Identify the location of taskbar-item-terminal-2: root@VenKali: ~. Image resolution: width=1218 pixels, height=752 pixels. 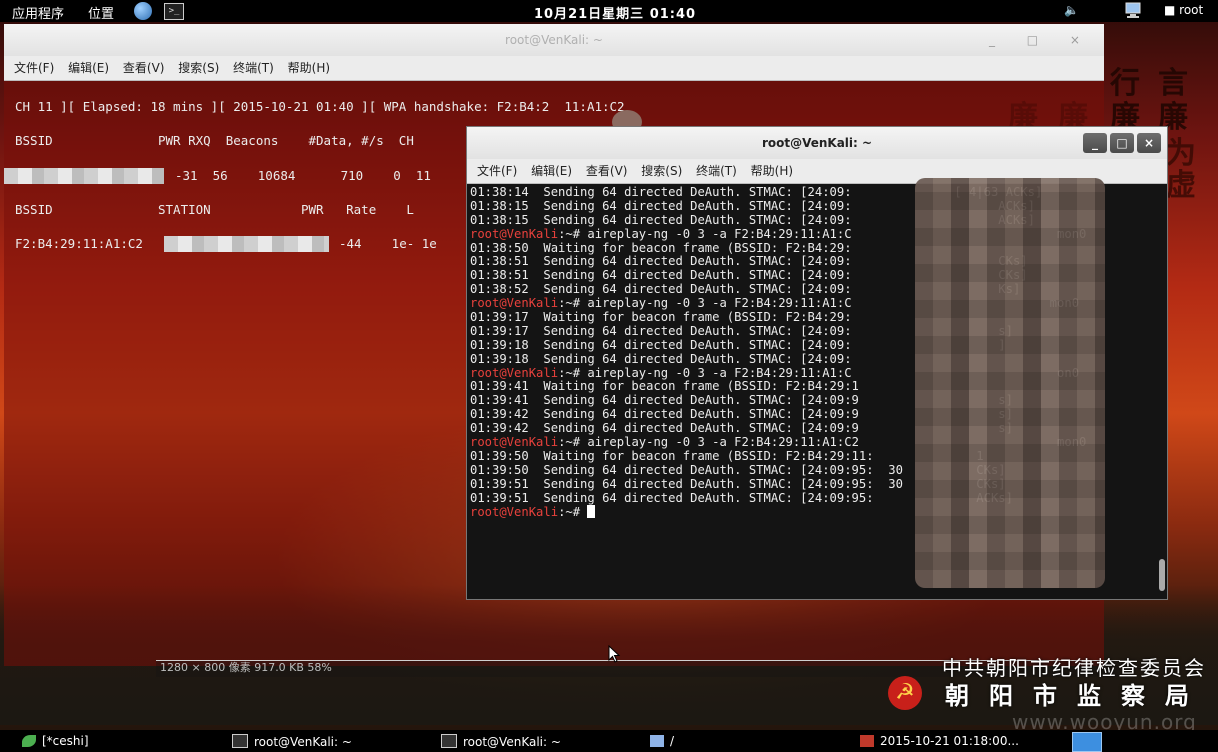
(501, 741).